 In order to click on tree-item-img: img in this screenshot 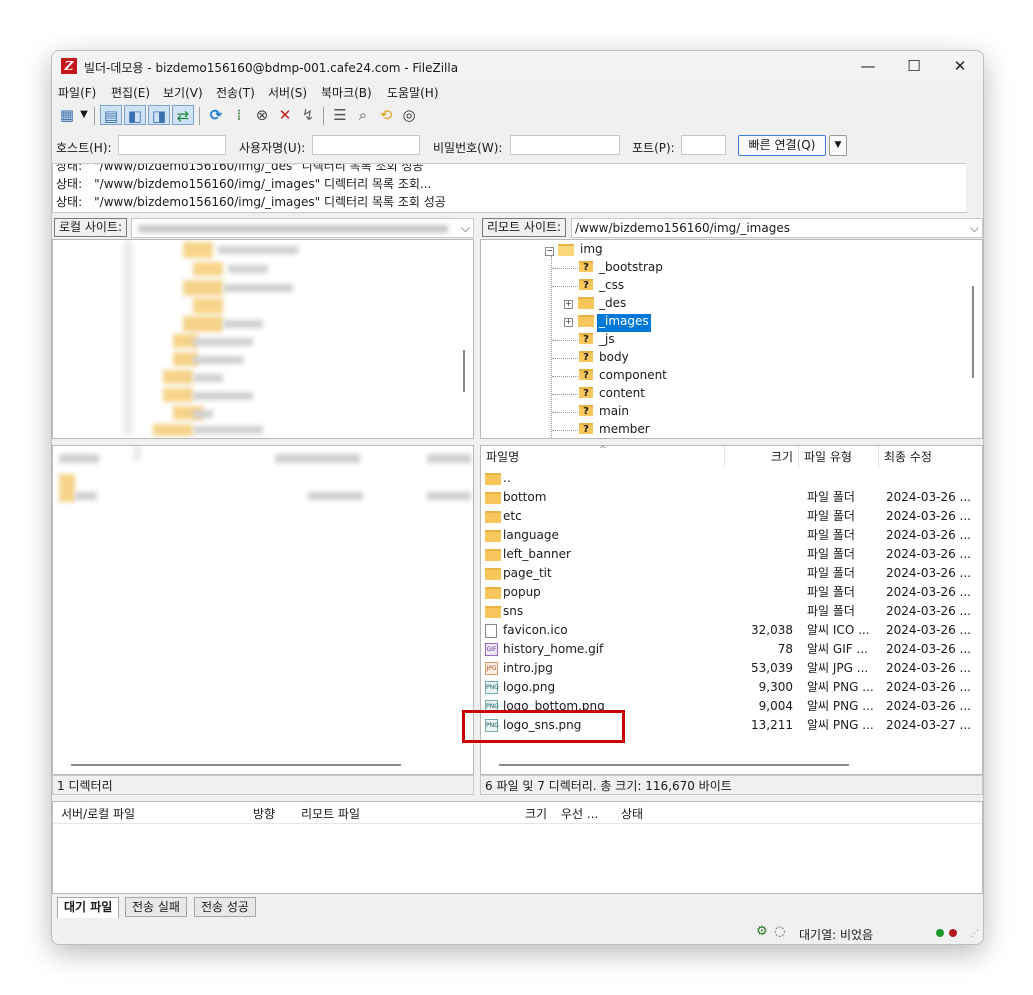, I will do `click(591, 251)`.